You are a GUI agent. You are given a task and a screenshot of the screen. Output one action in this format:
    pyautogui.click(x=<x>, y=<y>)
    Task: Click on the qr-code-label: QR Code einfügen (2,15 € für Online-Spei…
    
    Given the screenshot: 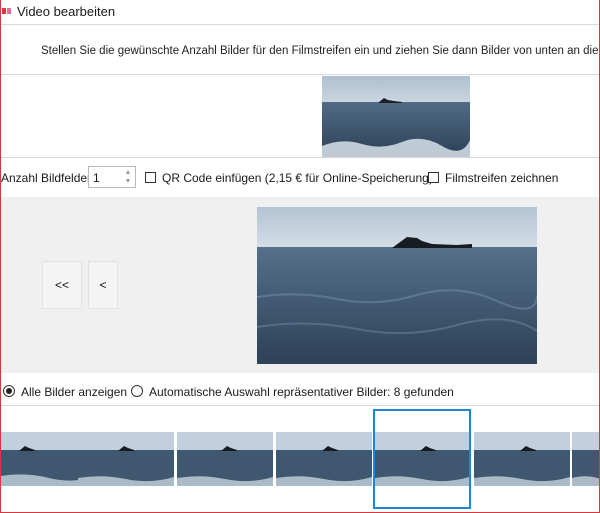 What is the action you would take?
    pyautogui.click(x=297, y=178)
    